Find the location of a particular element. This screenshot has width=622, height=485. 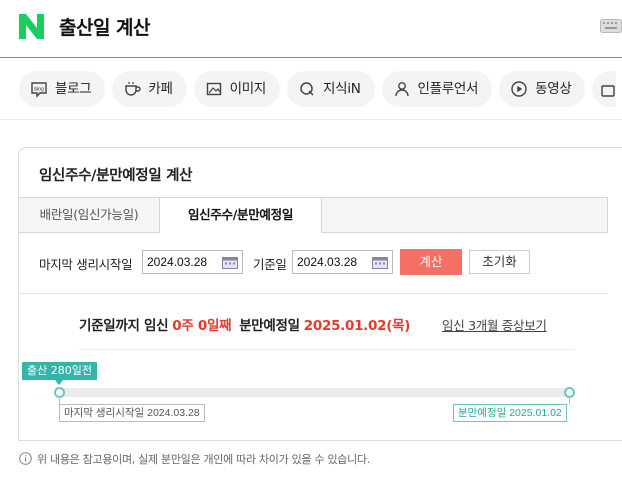

chip-more-partial is located at coordinates (604, 89).